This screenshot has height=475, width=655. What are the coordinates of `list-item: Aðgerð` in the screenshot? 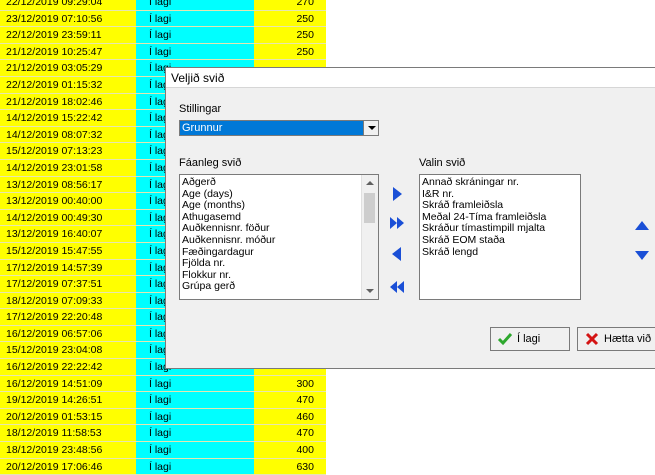 It's located at (270, 182).